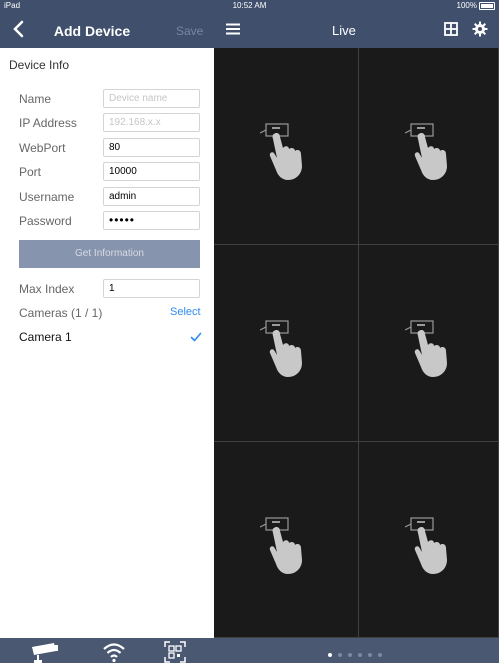 The image size is (499, 663). I want to click on username-input: admin, so click(151, 196).